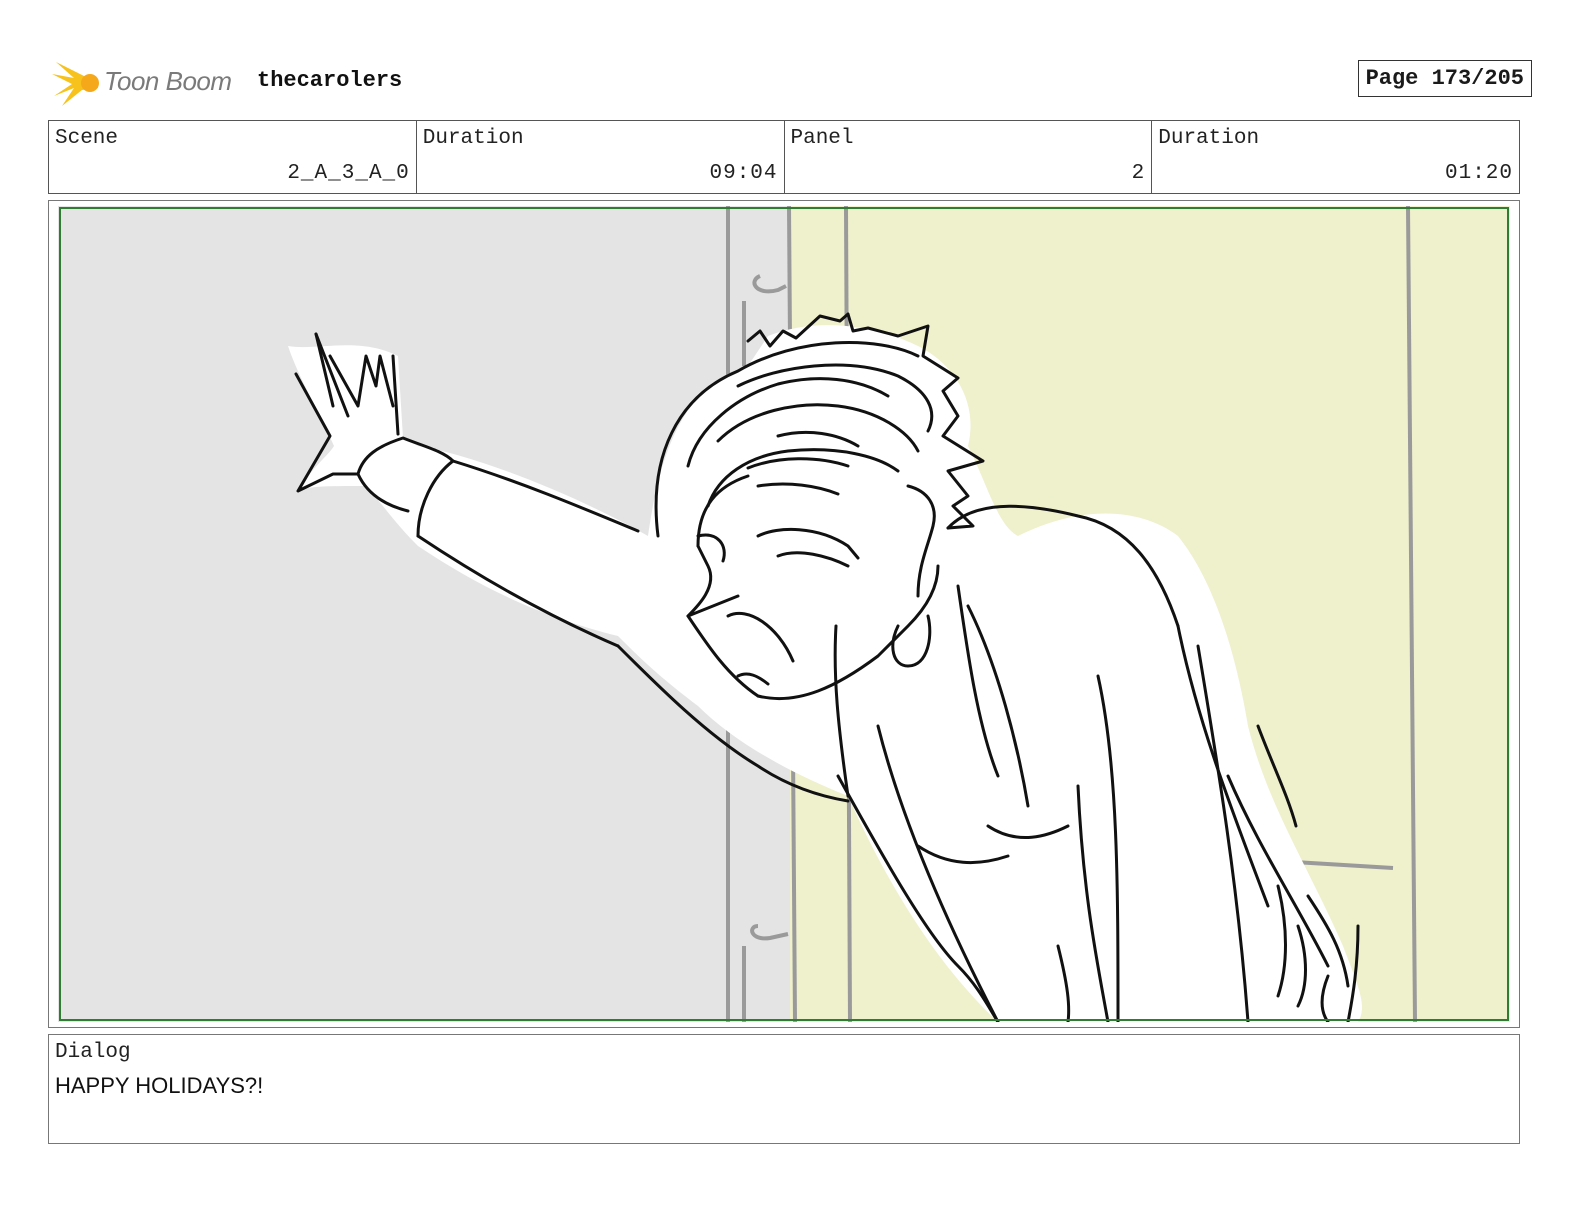 The image size is (1584, 1224). Describe the element at coordinates (1138, 173) in the screenshot. I see `panel-value: 2` at that location.